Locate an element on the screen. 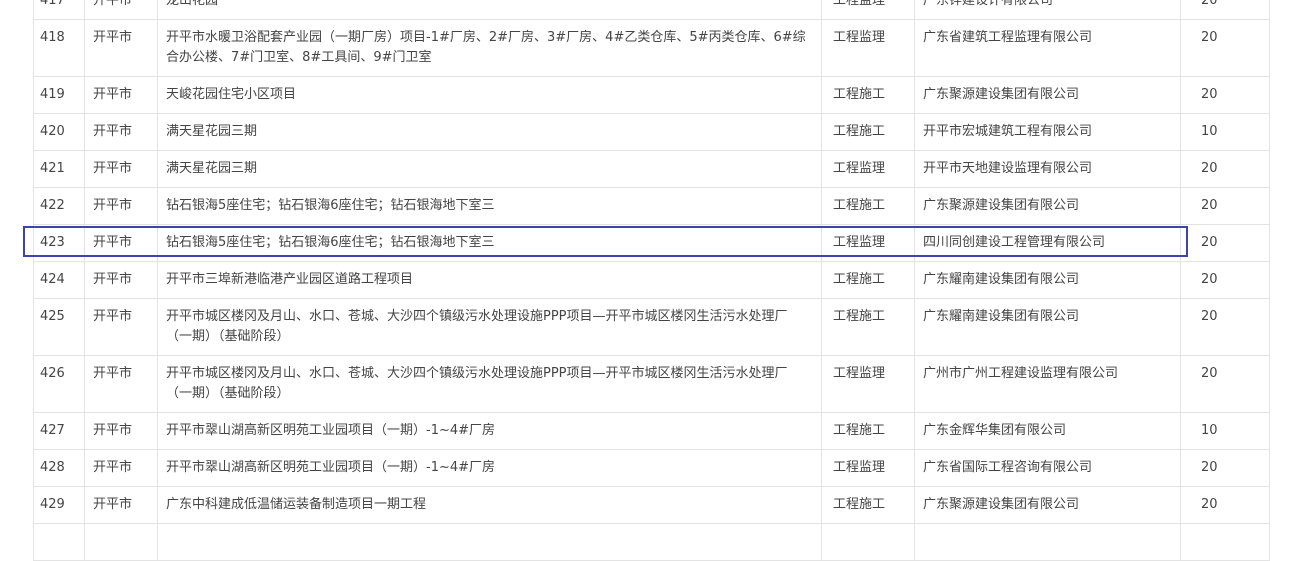  row-number-cell: 417 is located at coordinates (59, 10).